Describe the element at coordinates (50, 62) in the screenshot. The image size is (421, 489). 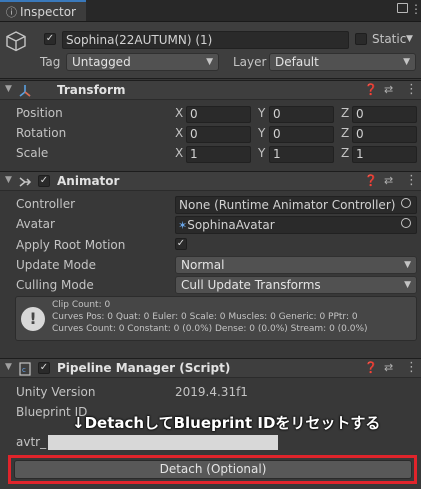
I see `tag-label: Tag` at that location.